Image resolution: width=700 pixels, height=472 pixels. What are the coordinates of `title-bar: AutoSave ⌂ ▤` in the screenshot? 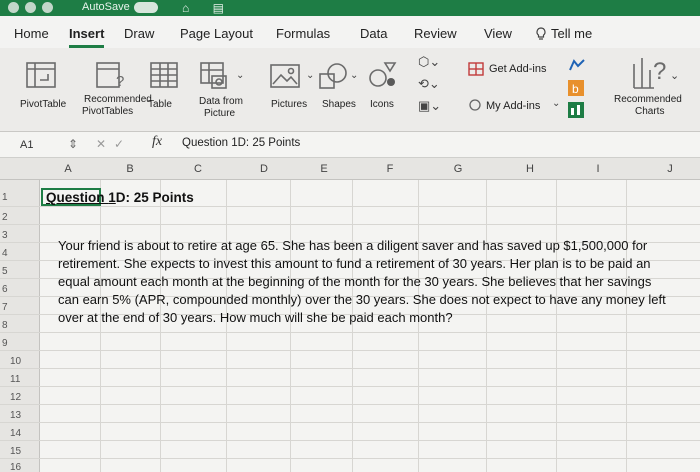 It's located at (350, 8).